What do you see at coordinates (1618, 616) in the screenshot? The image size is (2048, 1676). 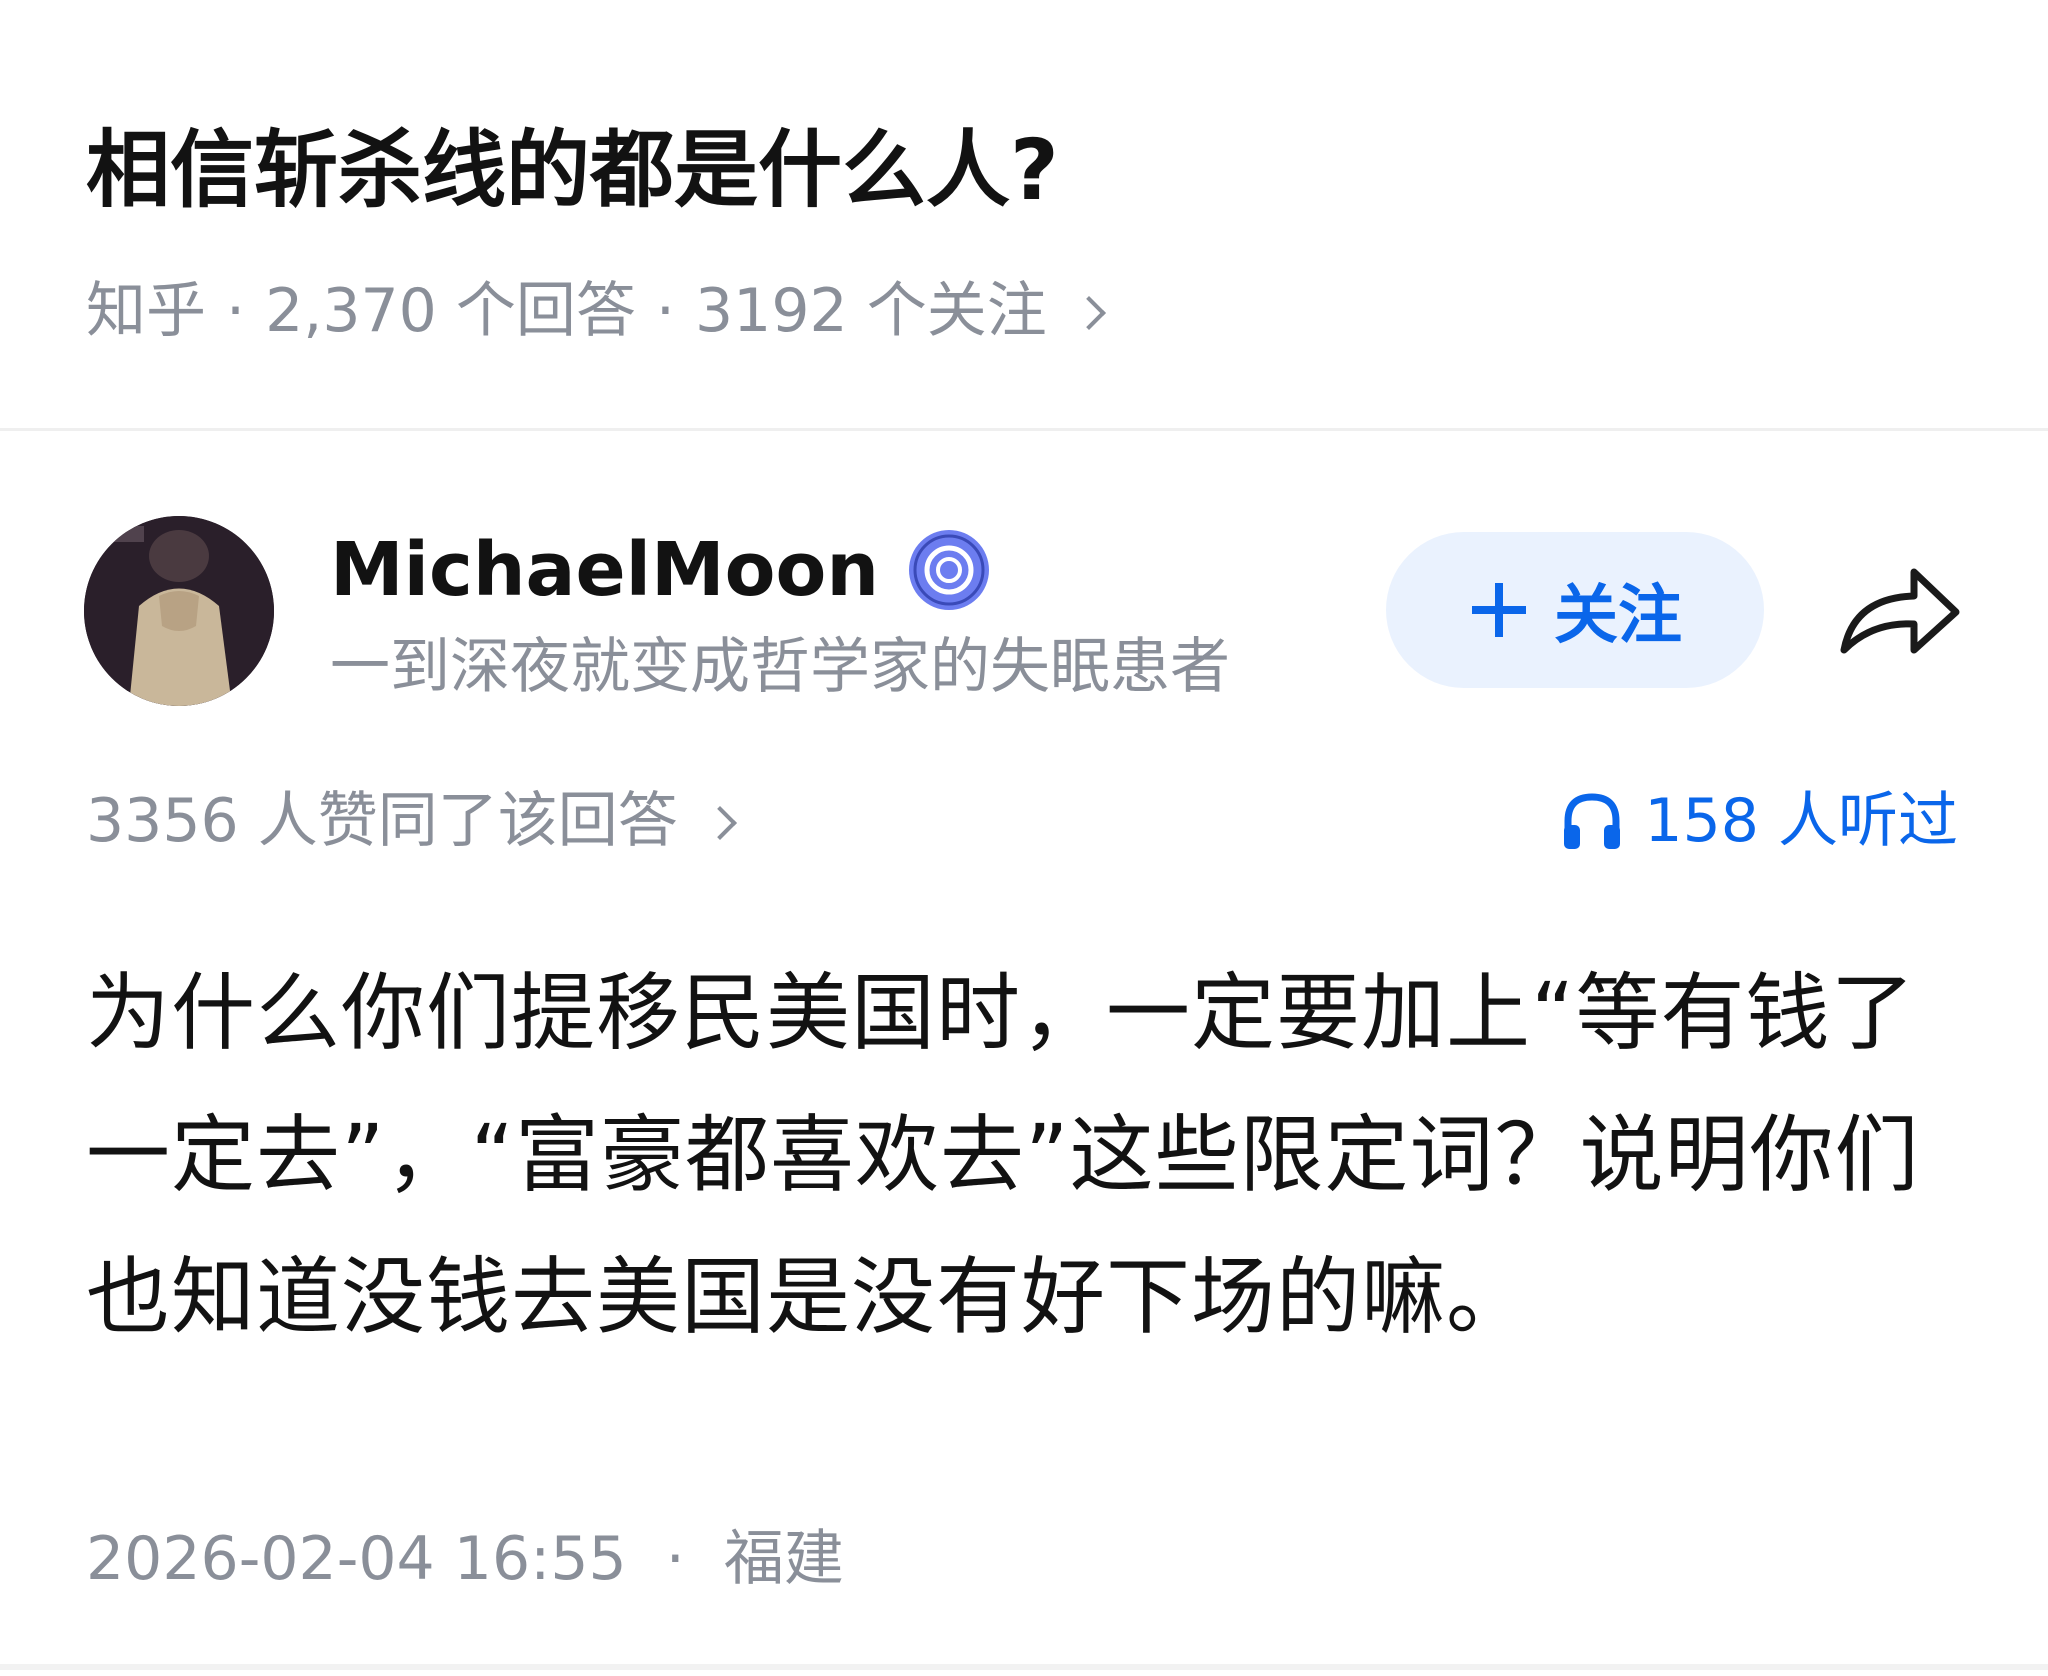 I see `follow-button-label: 关注` at bounding box center [1618, 616].